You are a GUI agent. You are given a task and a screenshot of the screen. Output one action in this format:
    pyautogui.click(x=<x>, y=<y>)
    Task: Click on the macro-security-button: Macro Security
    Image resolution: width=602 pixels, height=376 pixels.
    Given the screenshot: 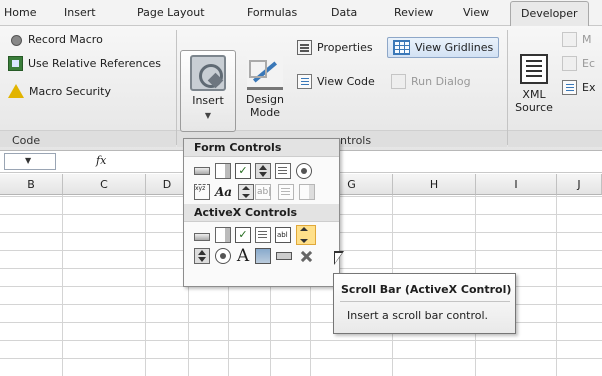 What is the action you would take?
    pyautogui.click(x=59, y=91)
    